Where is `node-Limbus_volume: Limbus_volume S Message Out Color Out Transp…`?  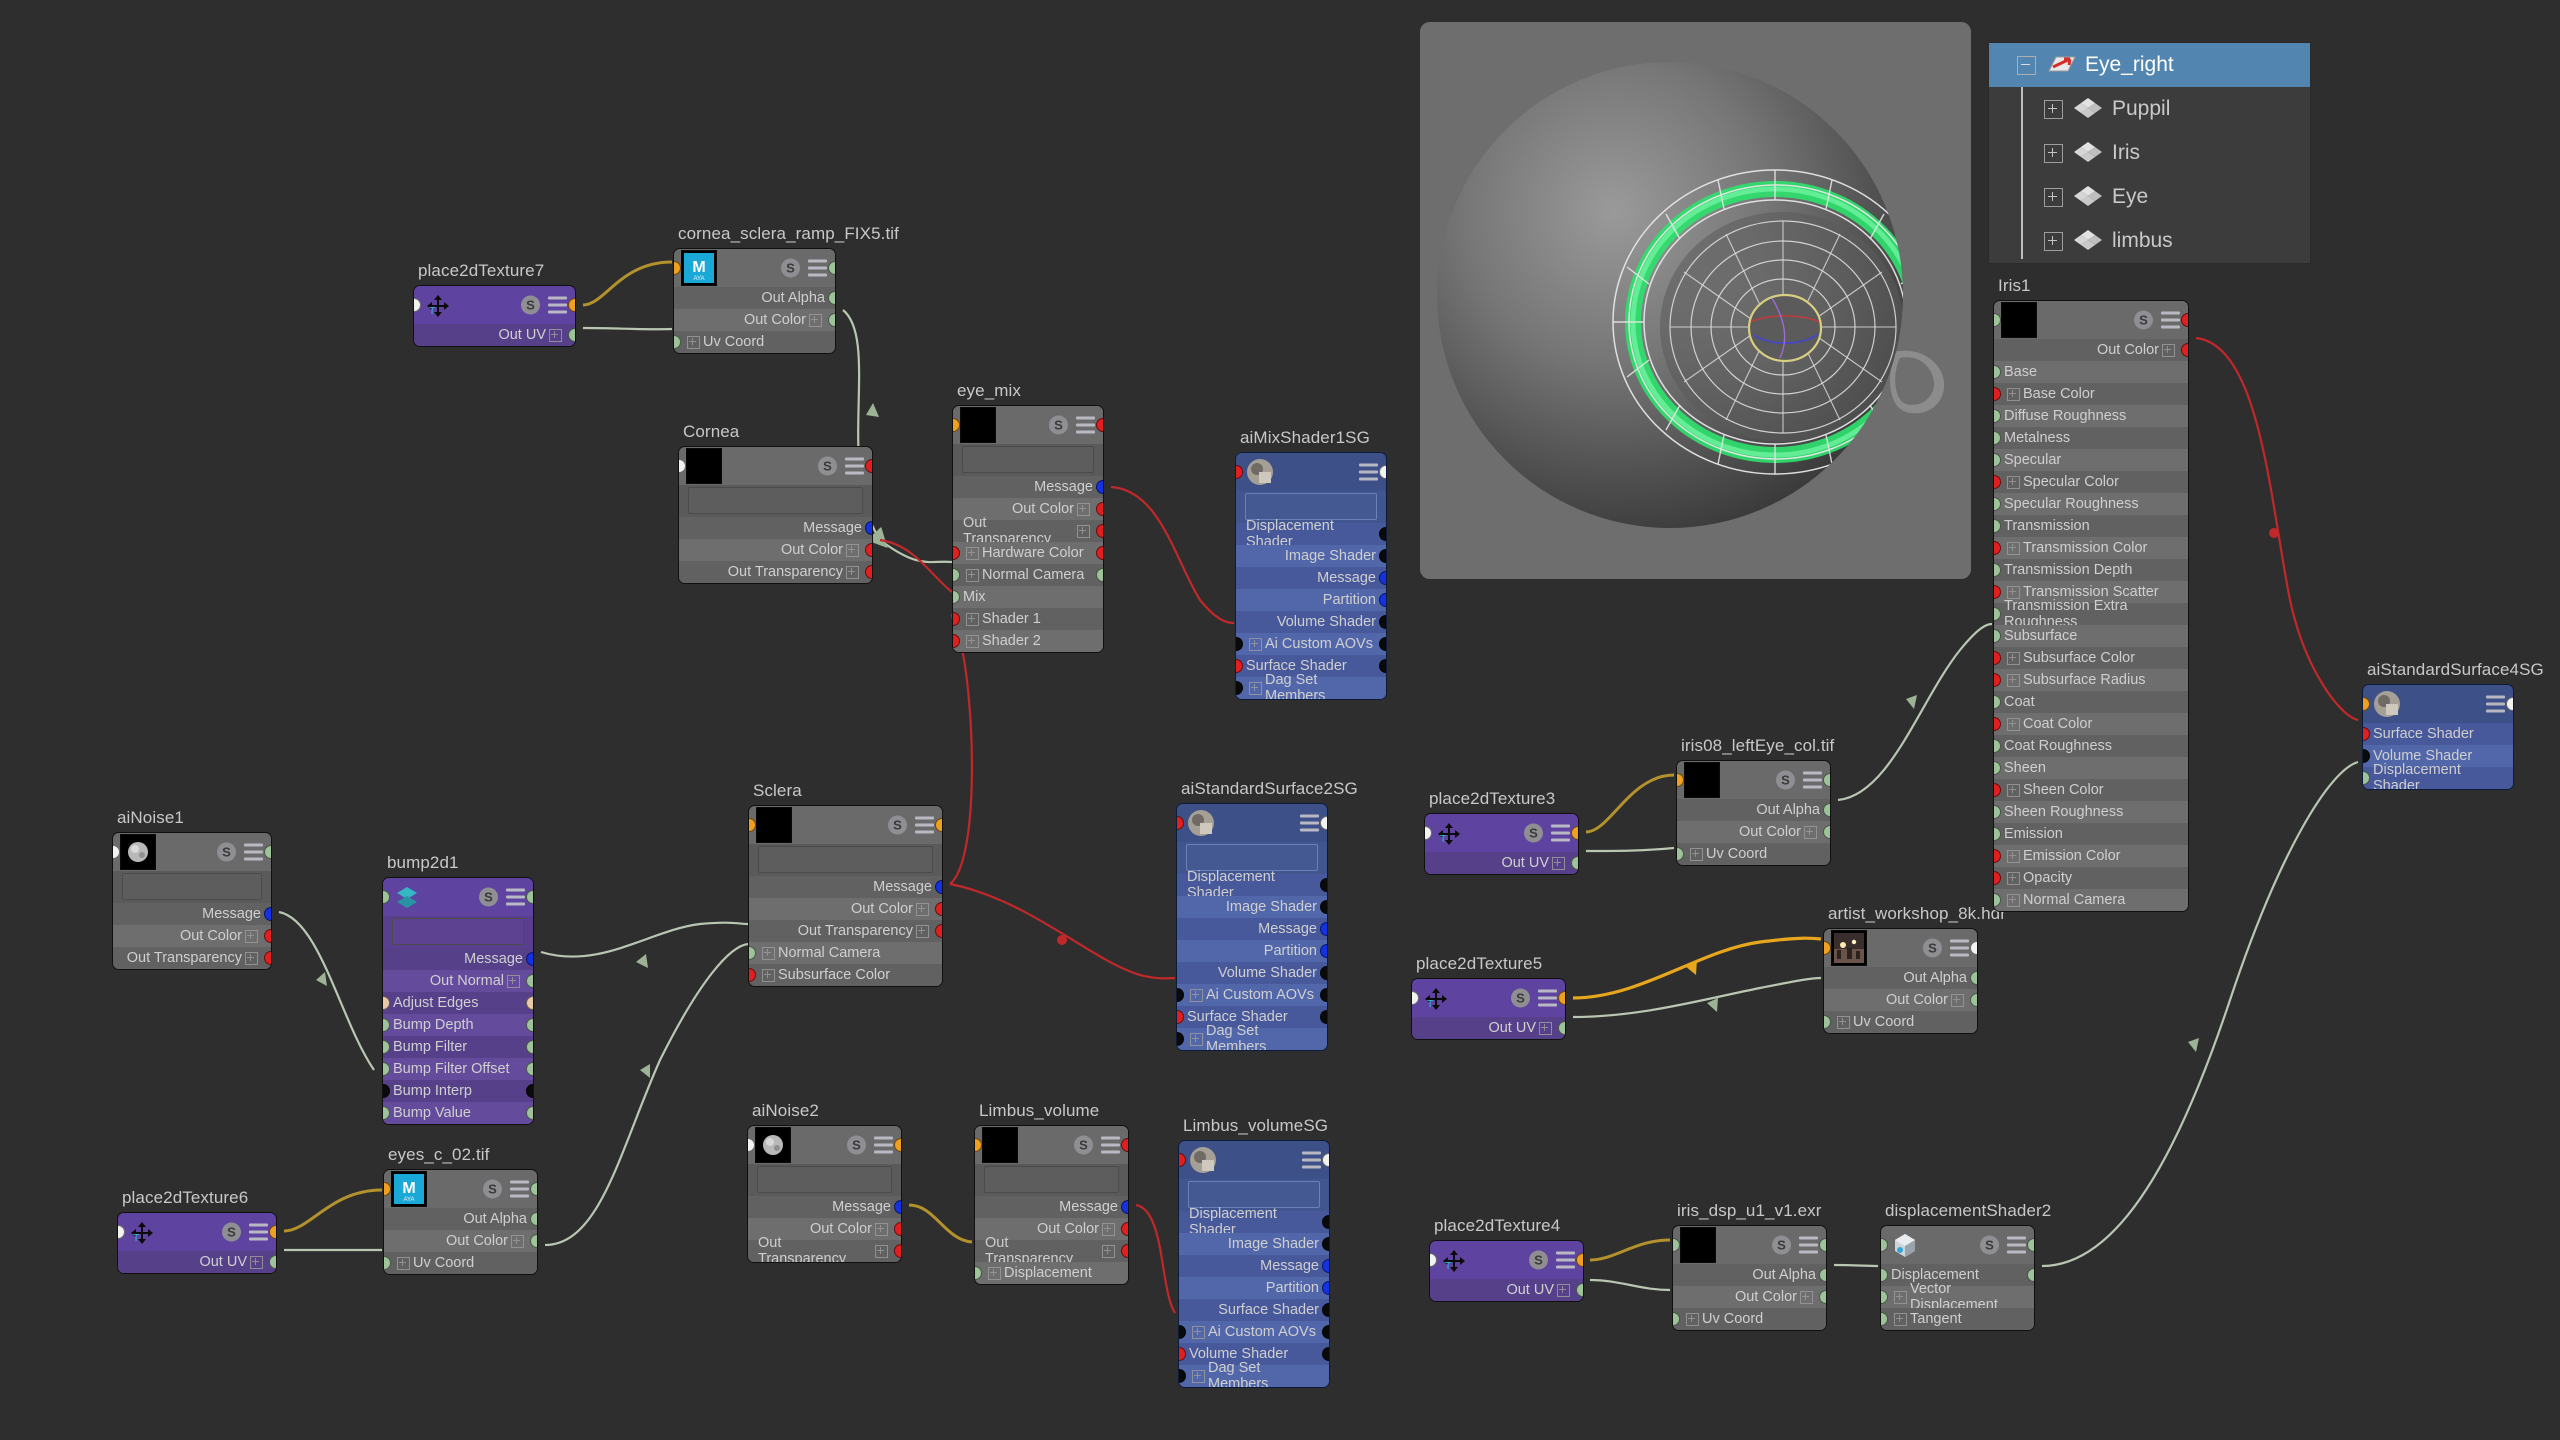
node-Limbus_volume: Limbus_volume S Message Out Color Out Transp… is located at coordinates (1051, 1193).